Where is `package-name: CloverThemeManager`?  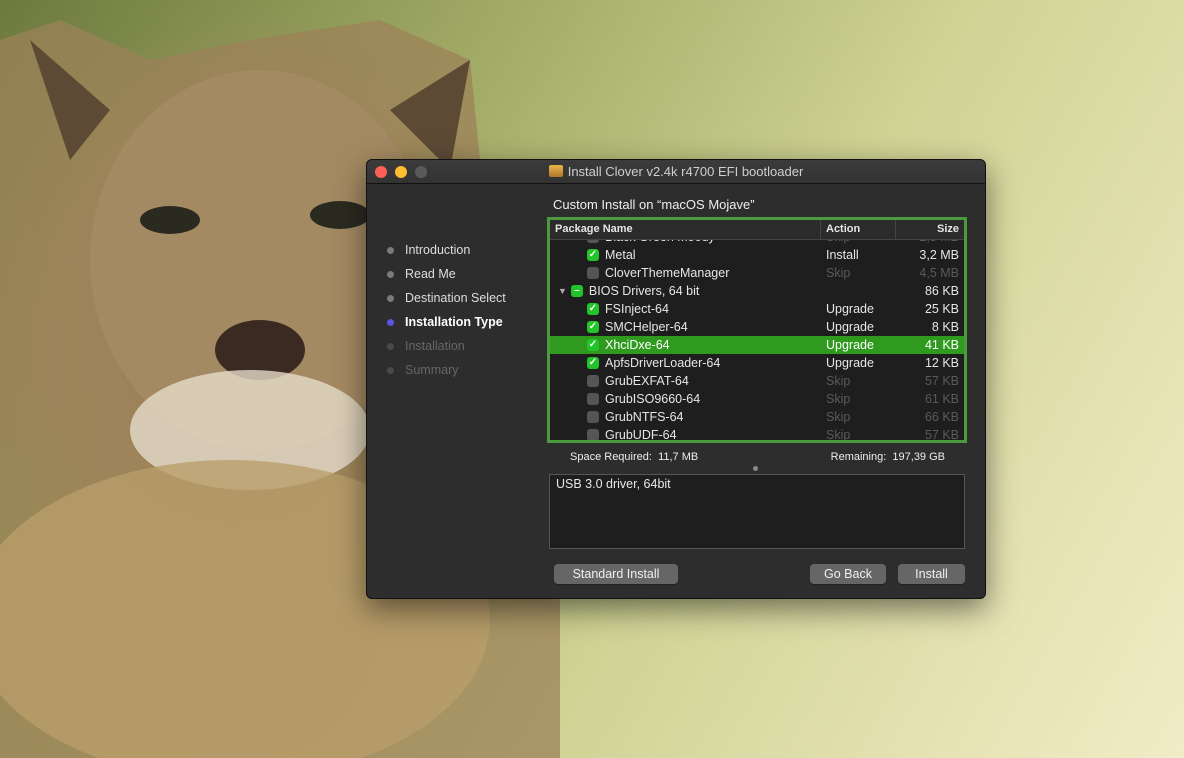 package-name: CloverThemeManager is located at coordinates (667, 273).